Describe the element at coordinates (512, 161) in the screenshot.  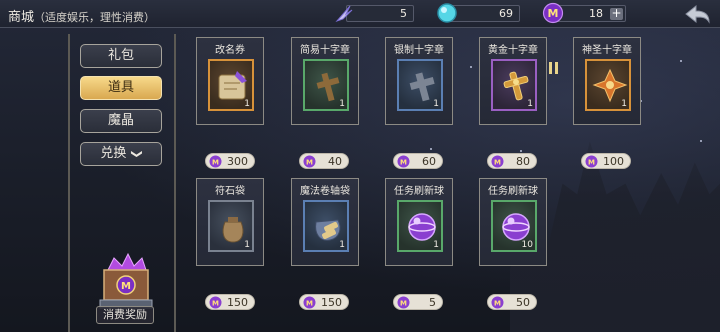
I see `price-button: M 80` at that location.